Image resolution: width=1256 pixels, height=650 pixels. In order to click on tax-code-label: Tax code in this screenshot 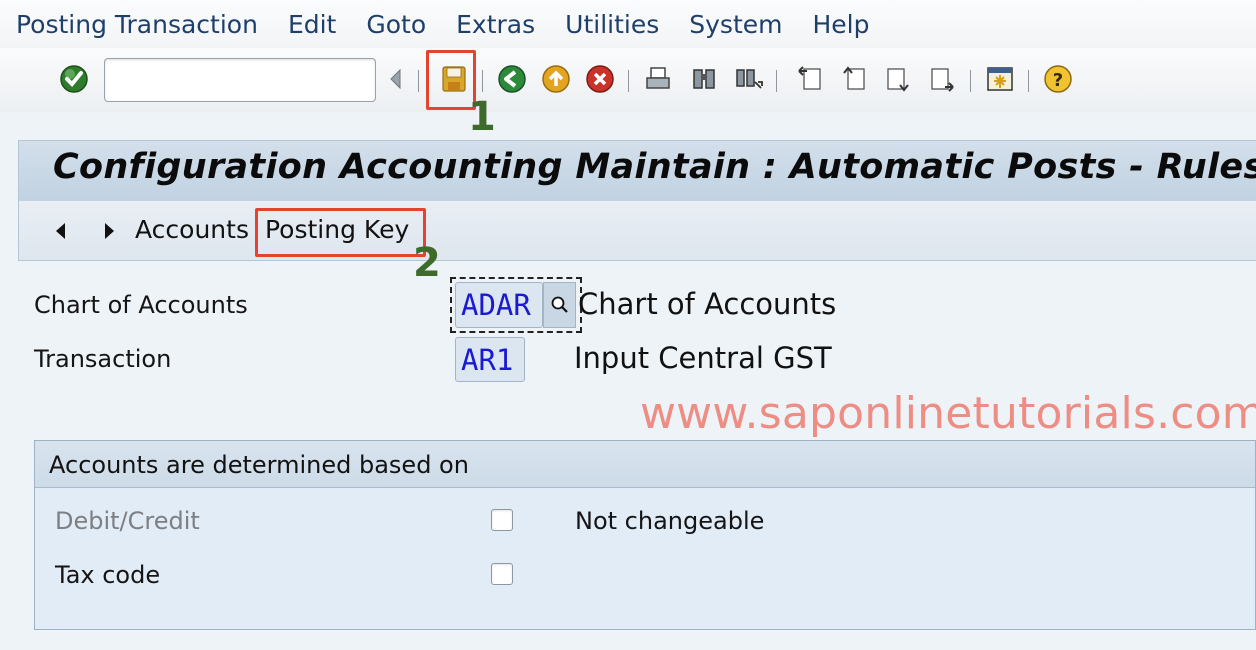, I will do `click(108, 575)`.